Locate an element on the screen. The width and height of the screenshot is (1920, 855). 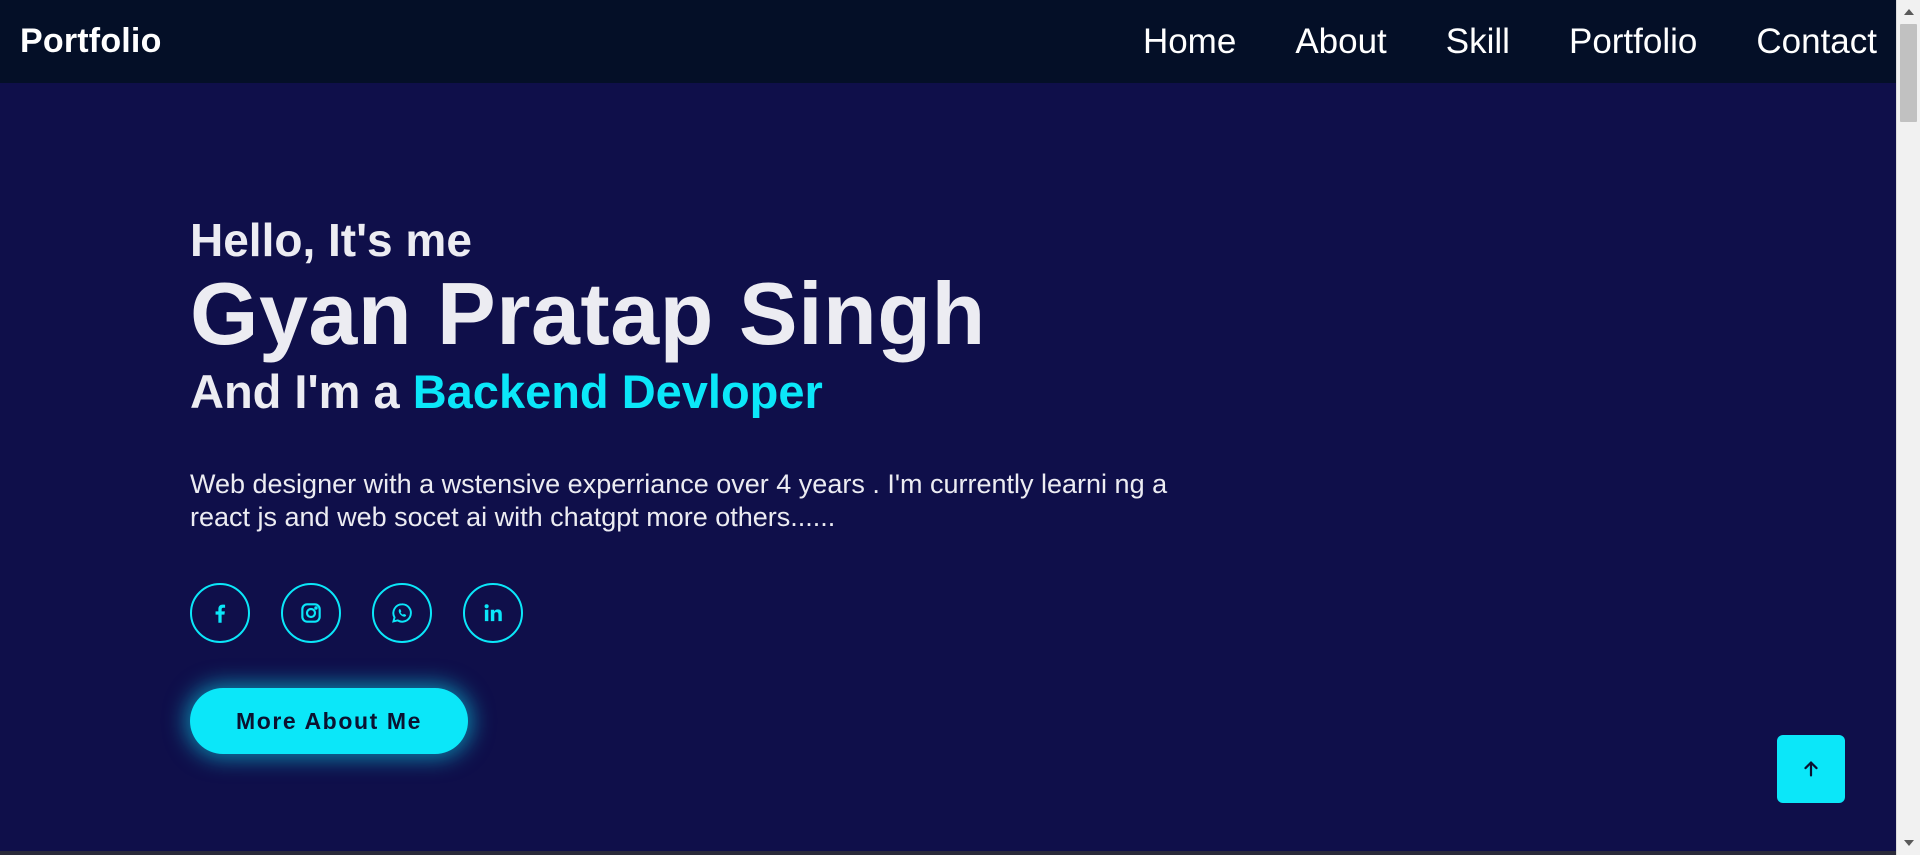
whatsapp-link is located at coordinates (402, 613).